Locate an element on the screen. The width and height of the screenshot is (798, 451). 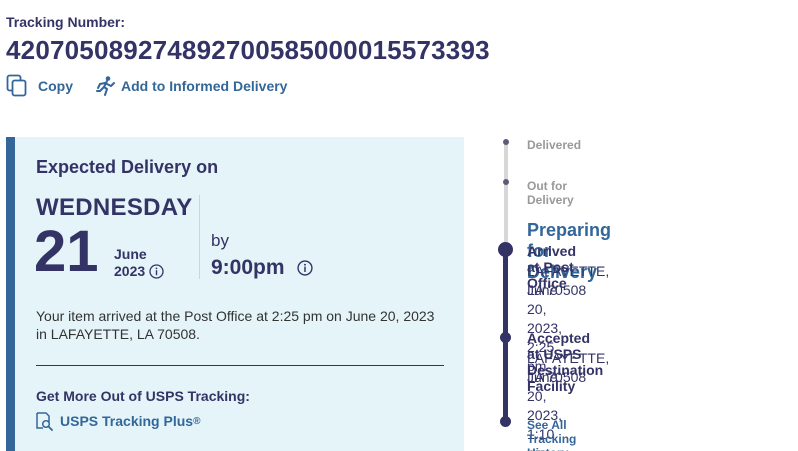
add-to-informed-delivery-button: Add to Informed Delivery is located at coordinates (191, 86).